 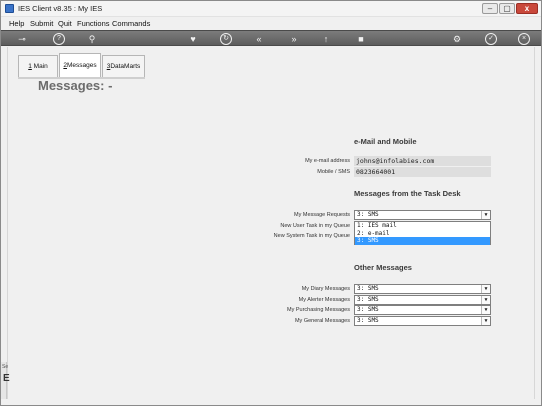 What do you see at coordinates (226, 39) in the screenshot?
I see `refresh-icon: ↻` at bounding box center [226, 39].